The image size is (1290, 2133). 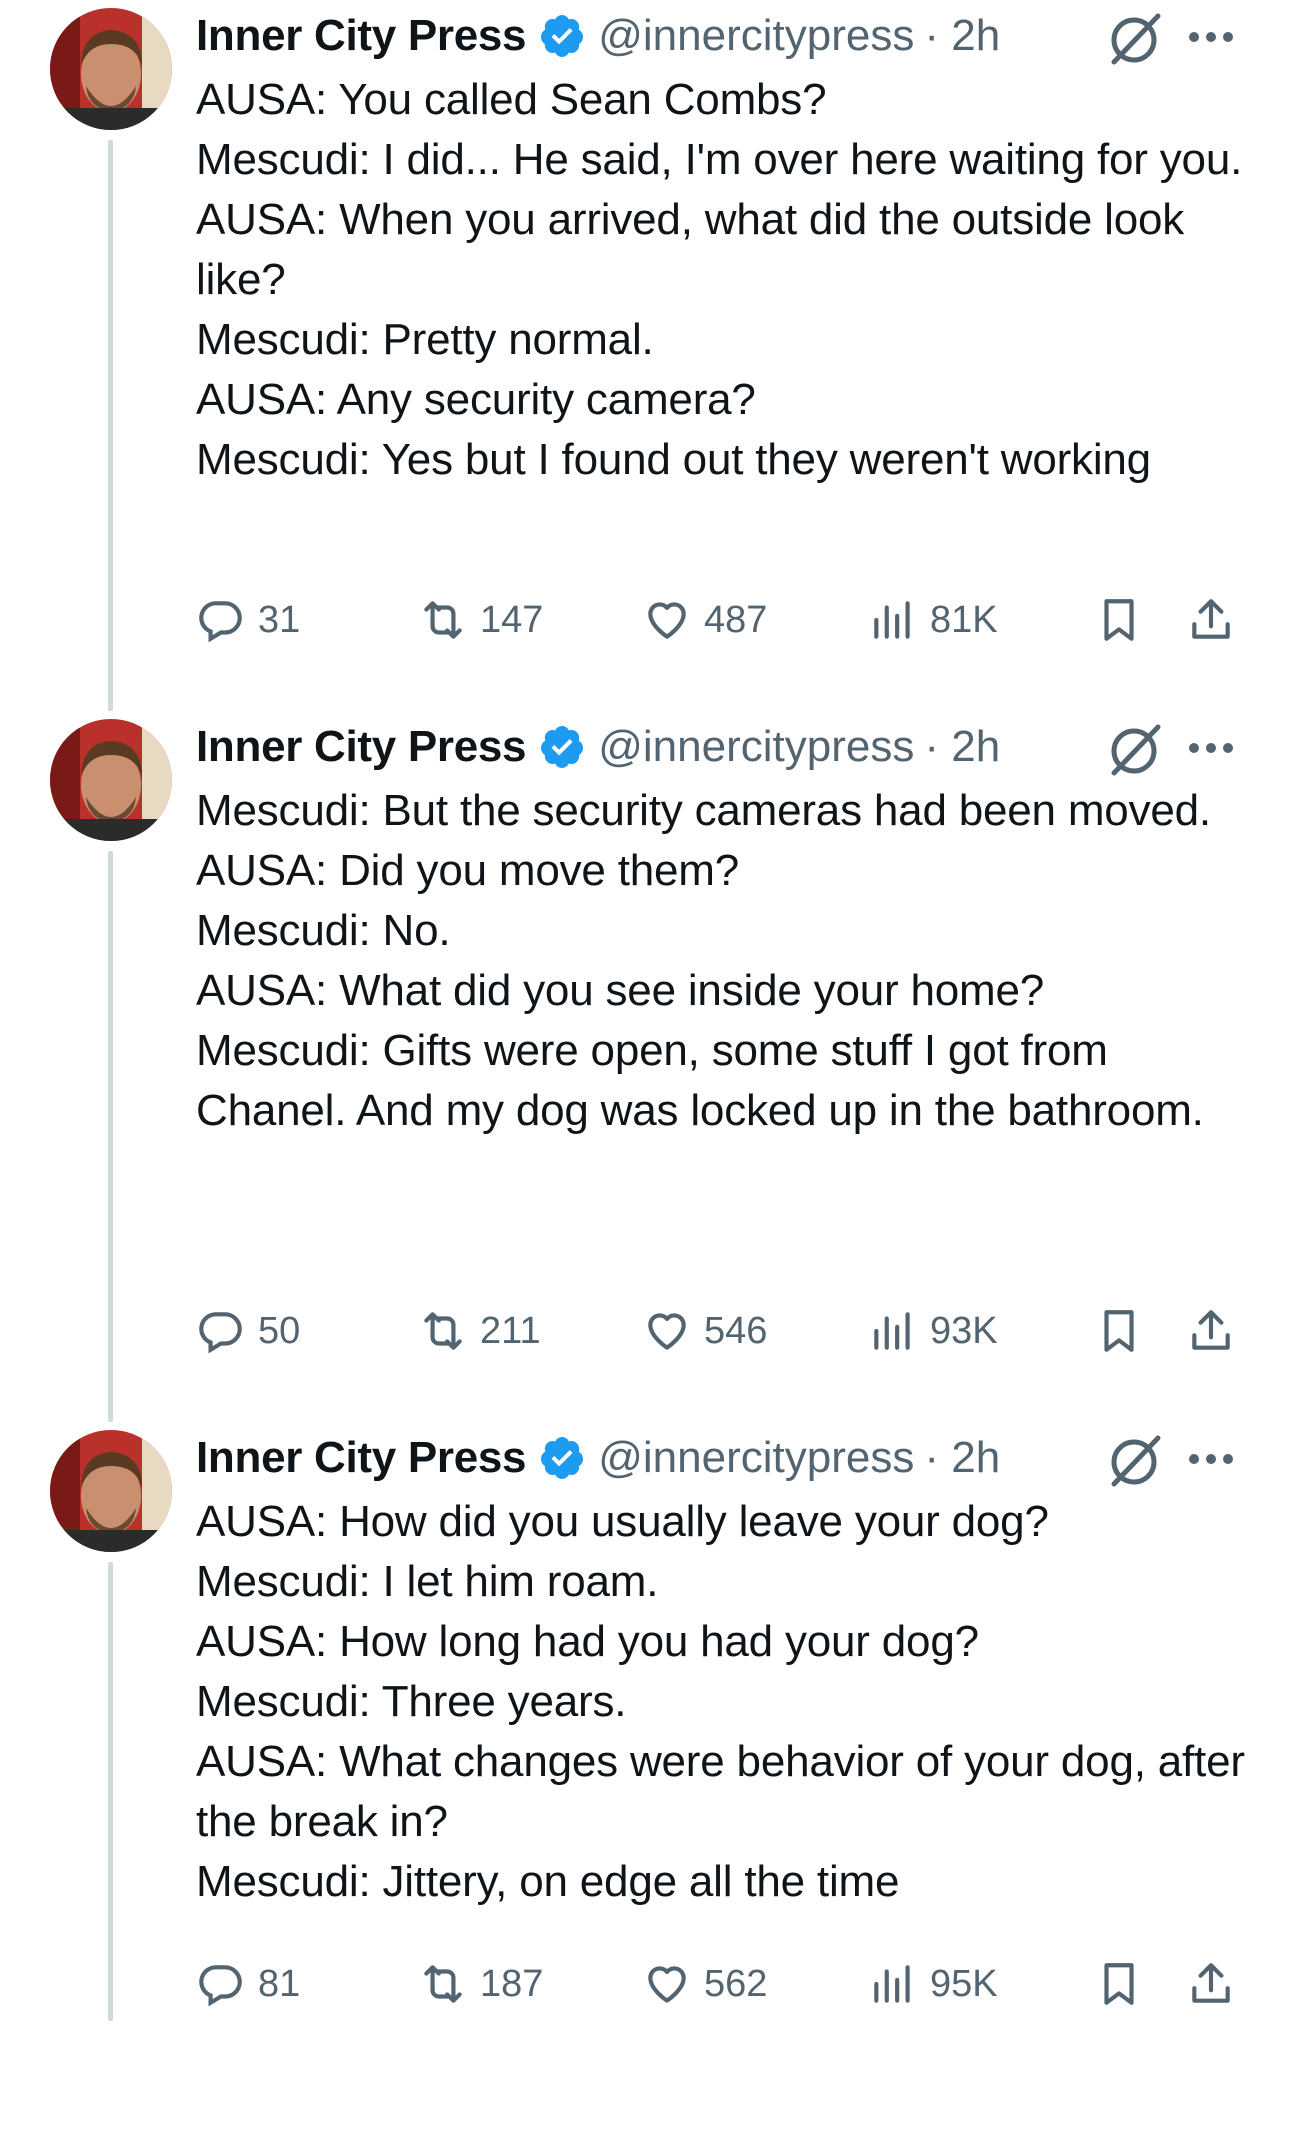 I want to click on repost-button: 211, so click(x=479, y=1331).